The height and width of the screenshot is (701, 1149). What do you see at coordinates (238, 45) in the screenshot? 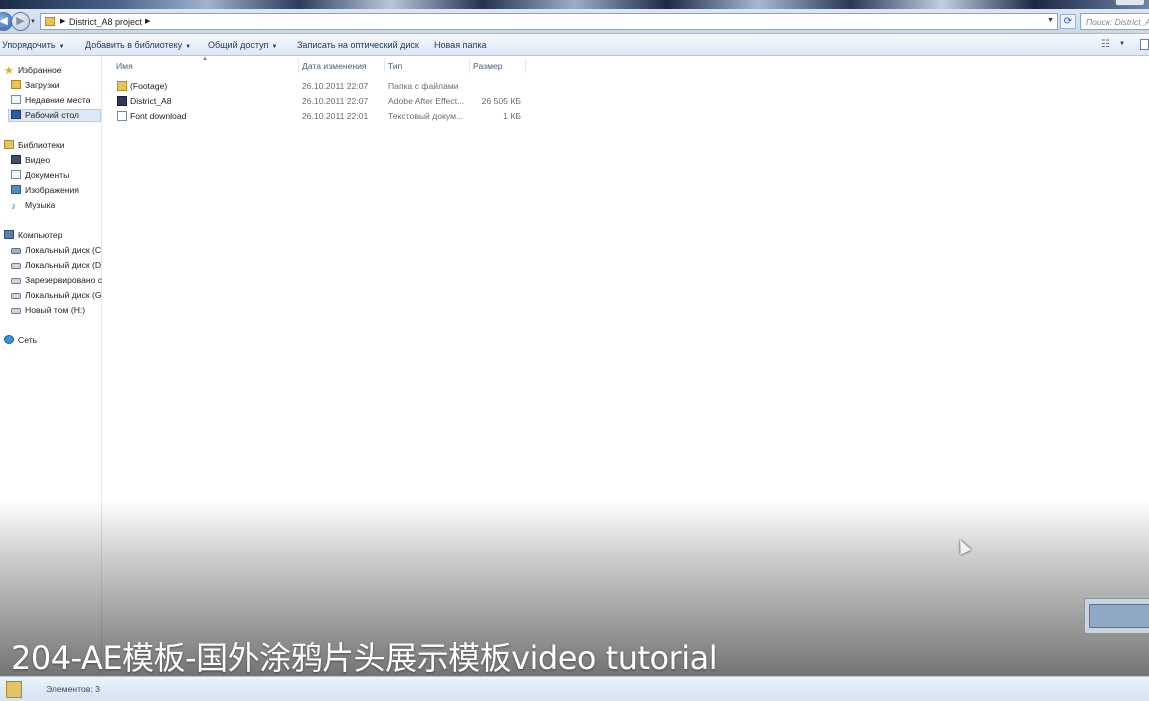
I see `share-label: Общий доступ` at bounding box center [238, 45].